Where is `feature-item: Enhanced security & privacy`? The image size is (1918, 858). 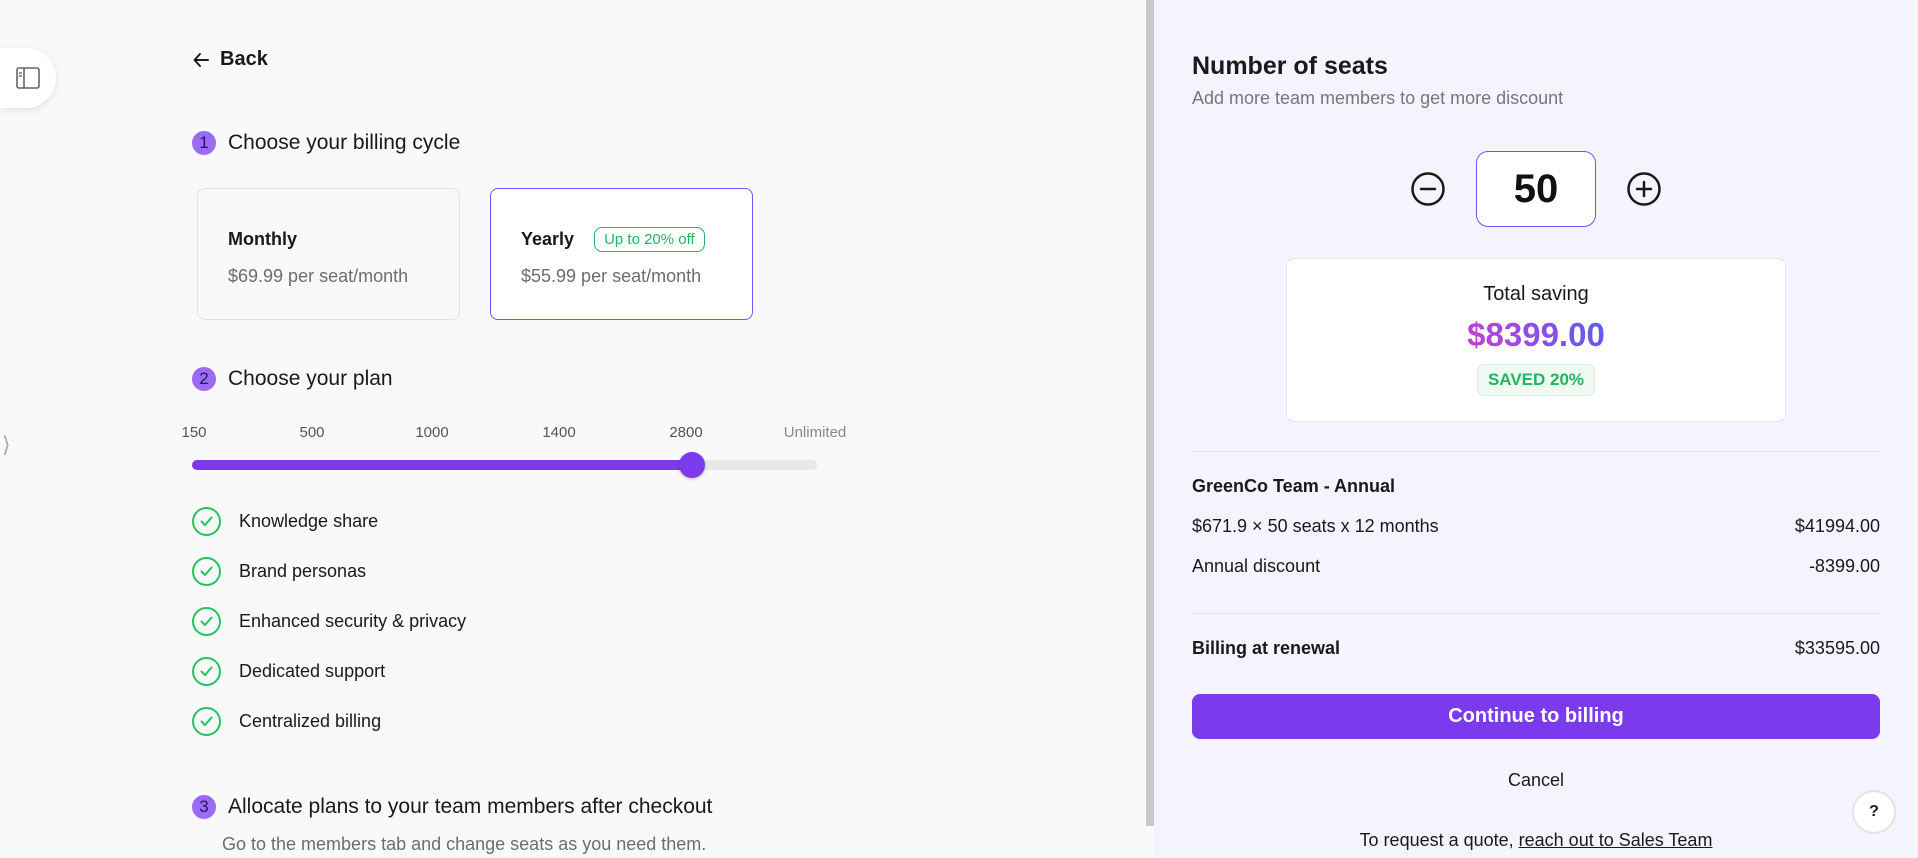
feature-item: Enhanced security & privacy is located at coordinates (329, 621).